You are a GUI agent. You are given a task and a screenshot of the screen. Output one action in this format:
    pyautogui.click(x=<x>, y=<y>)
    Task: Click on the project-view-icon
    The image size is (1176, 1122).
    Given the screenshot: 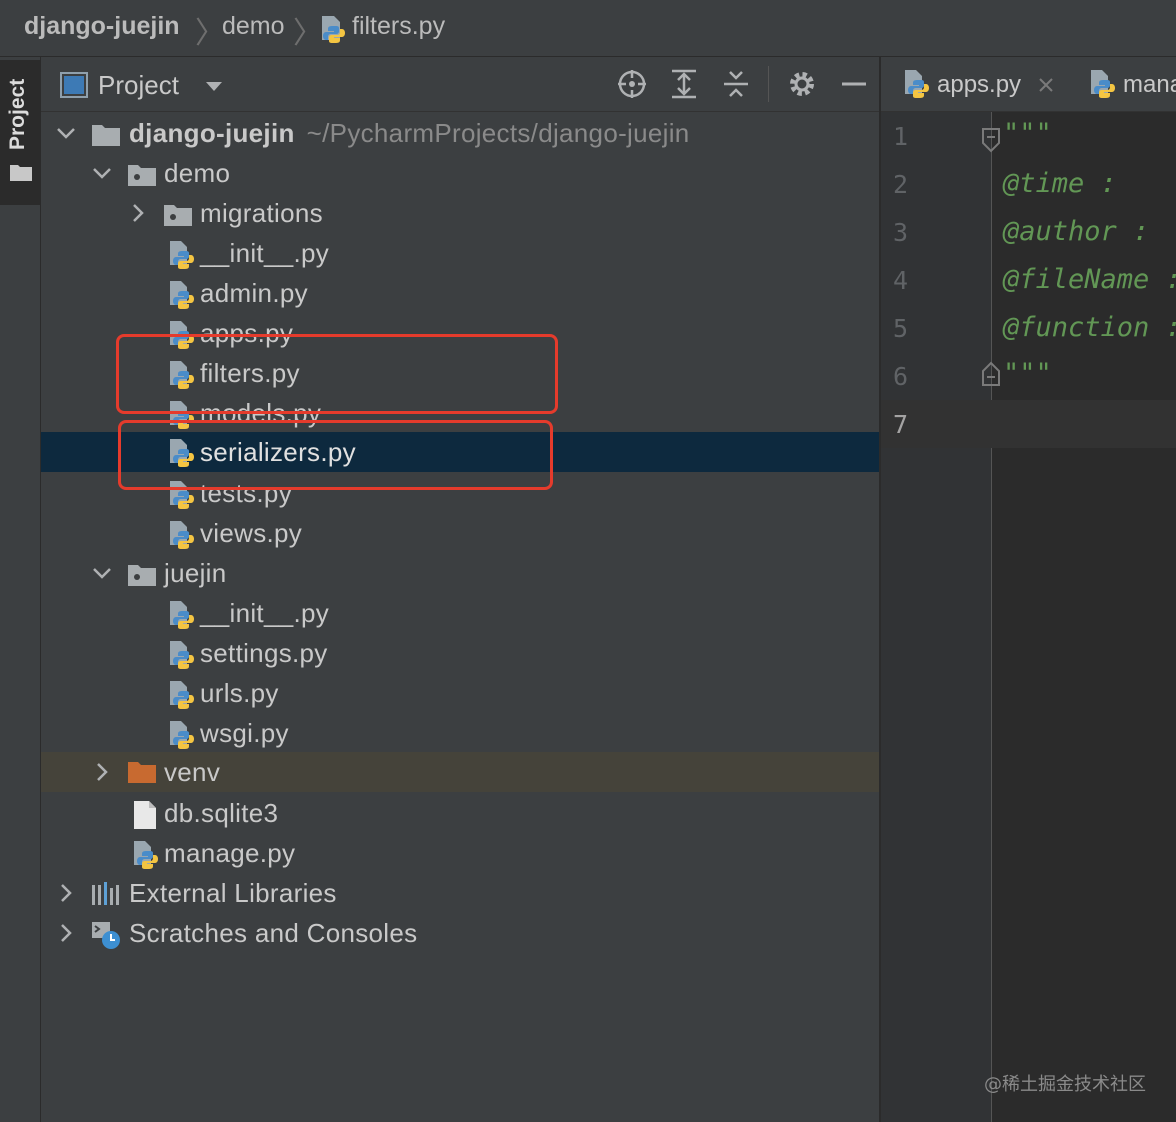 What is the action you would take?
    pyautogui.click(x=74, y=85)
    